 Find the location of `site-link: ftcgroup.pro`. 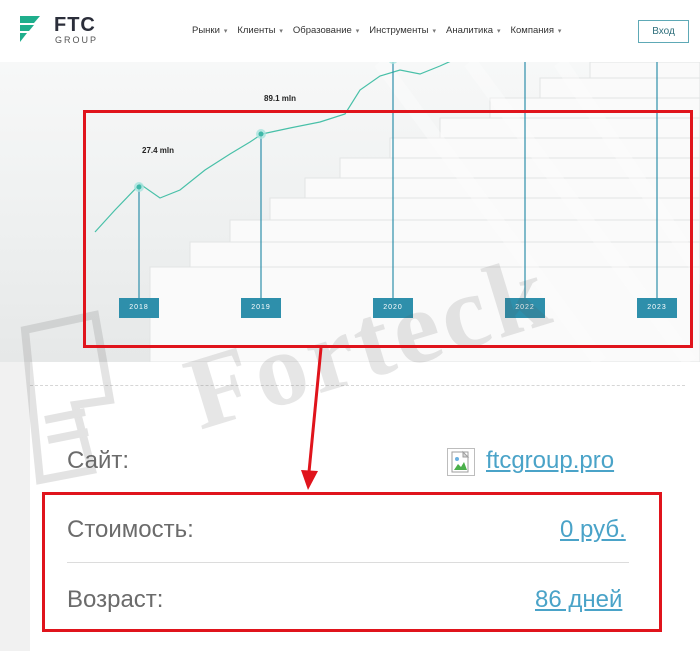

site-link: ftcgroup.pro is located at coordinates (550, 461).